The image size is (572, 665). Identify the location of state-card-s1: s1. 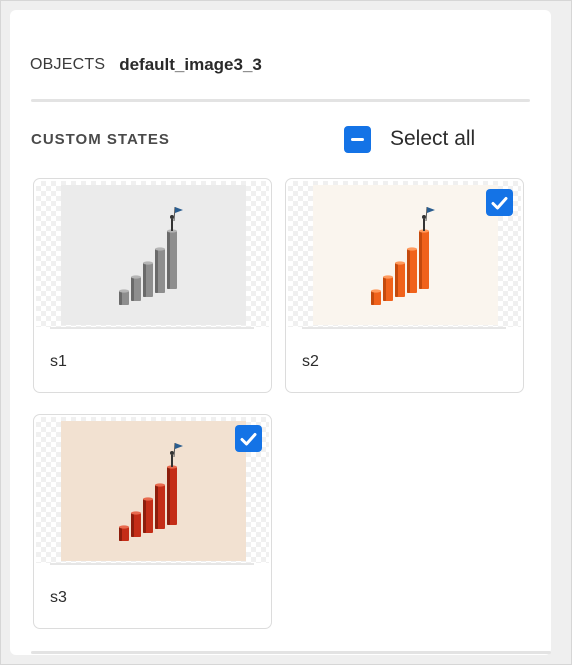
(152, 285).